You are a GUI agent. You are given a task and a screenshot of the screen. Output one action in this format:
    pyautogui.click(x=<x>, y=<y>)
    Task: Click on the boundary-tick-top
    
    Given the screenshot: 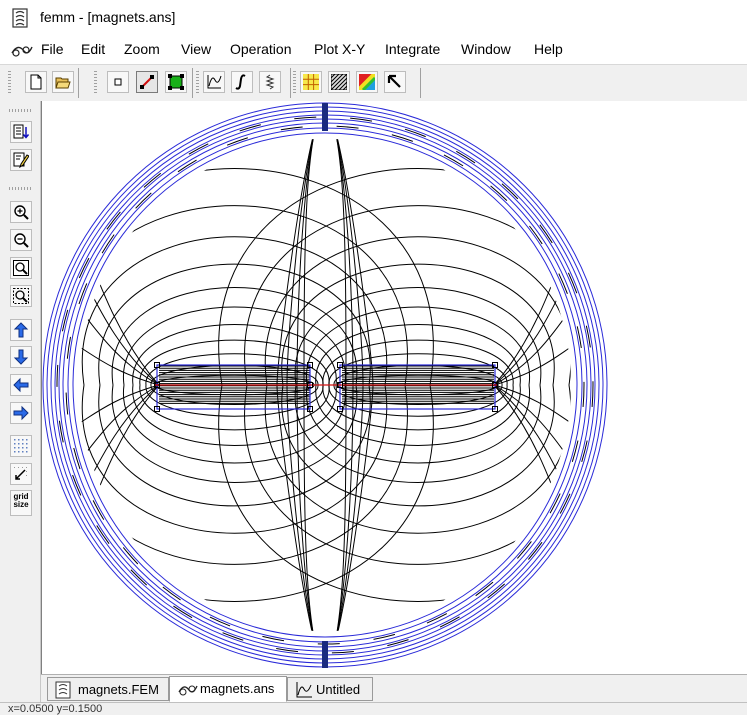 What is the action you would take?
    pyautogui.click(x=325, y=117)
    